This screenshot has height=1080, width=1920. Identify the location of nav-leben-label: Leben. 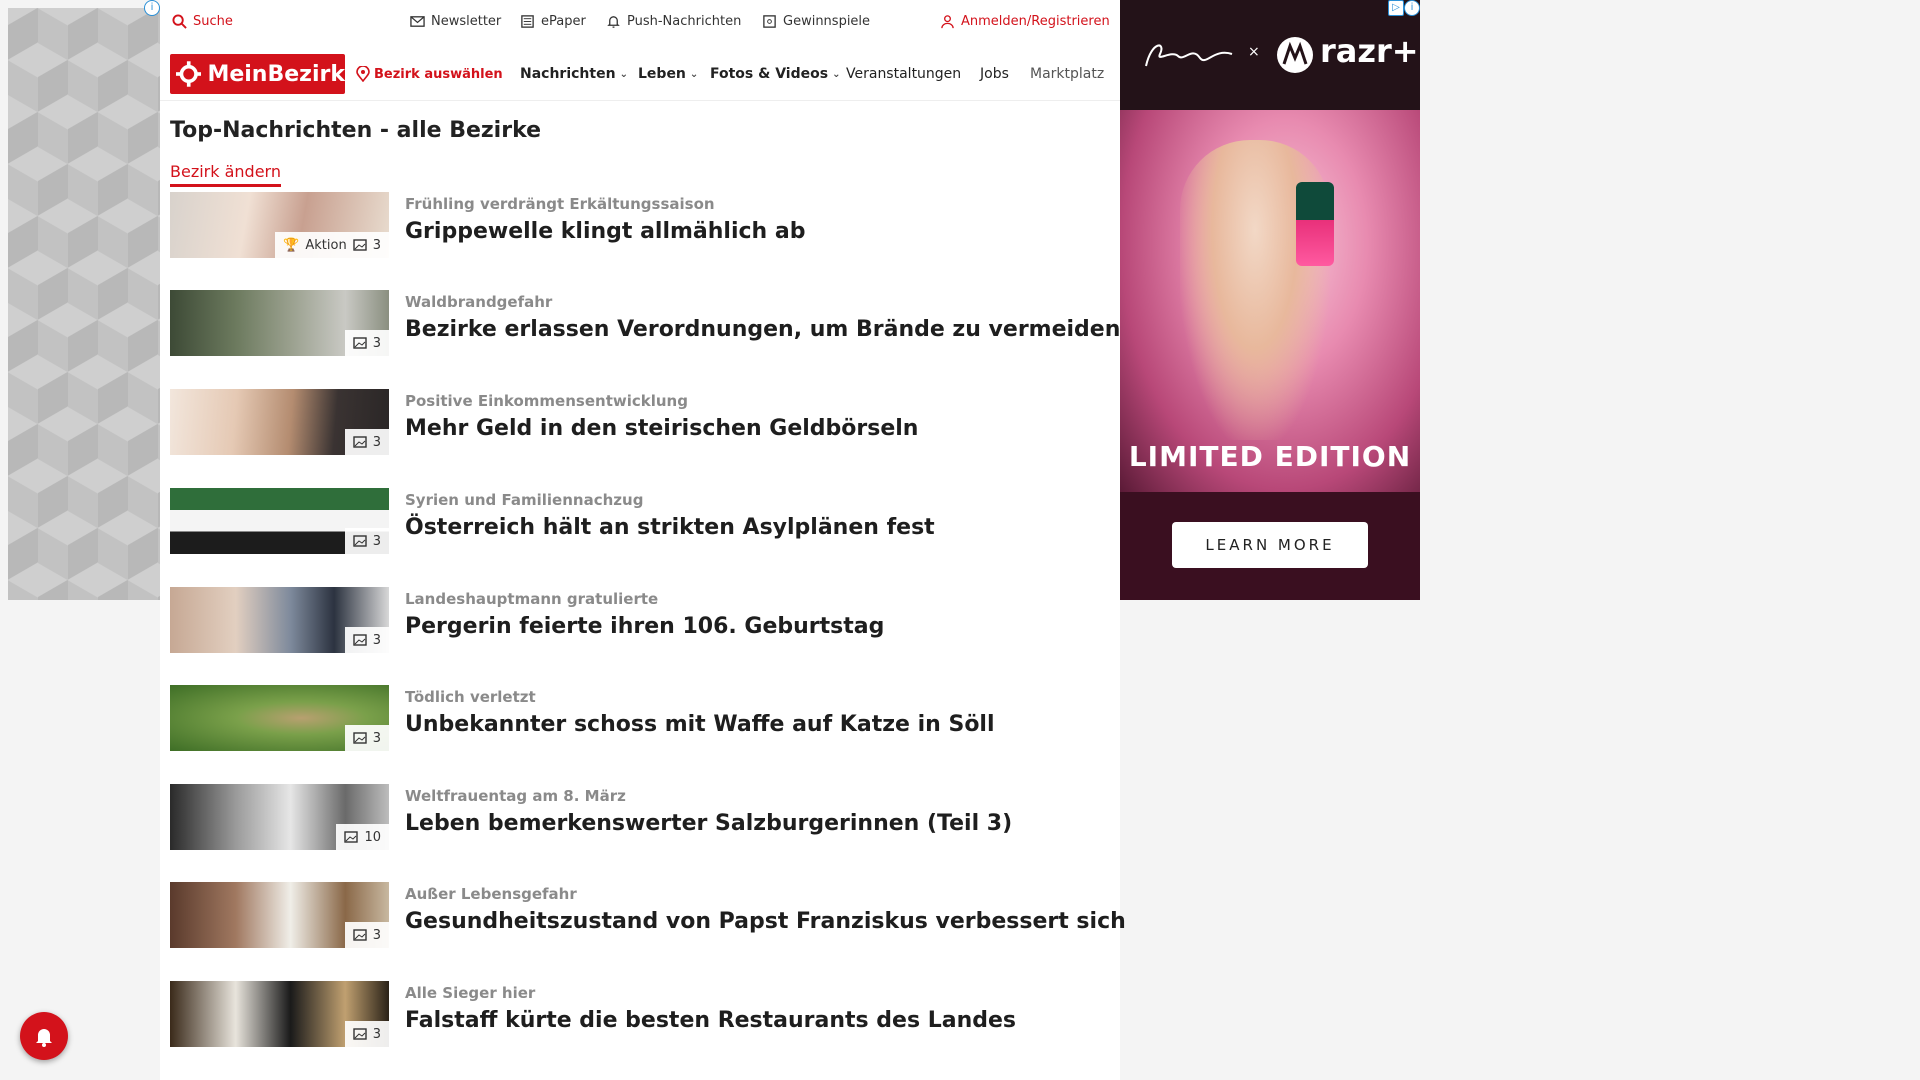
(662, 74).